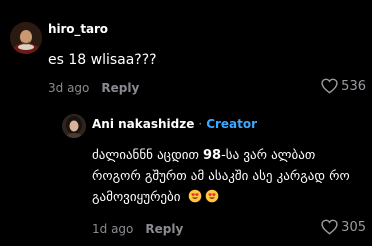 The image size is (372, 246). I want to click on avatar, so click(26, 38).